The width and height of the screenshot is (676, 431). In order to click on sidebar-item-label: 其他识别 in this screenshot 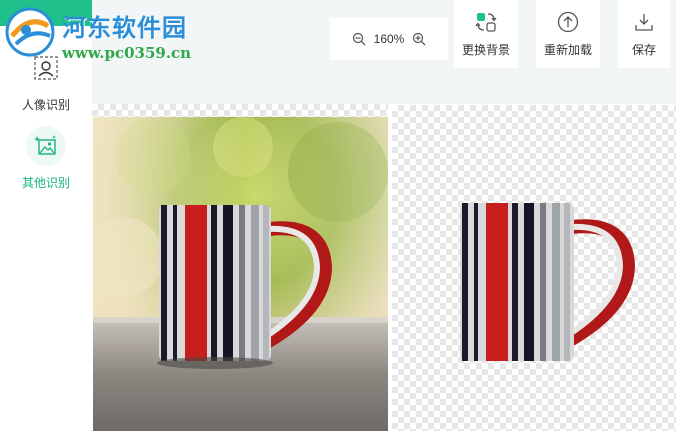, I will do `click(45, 183)`.